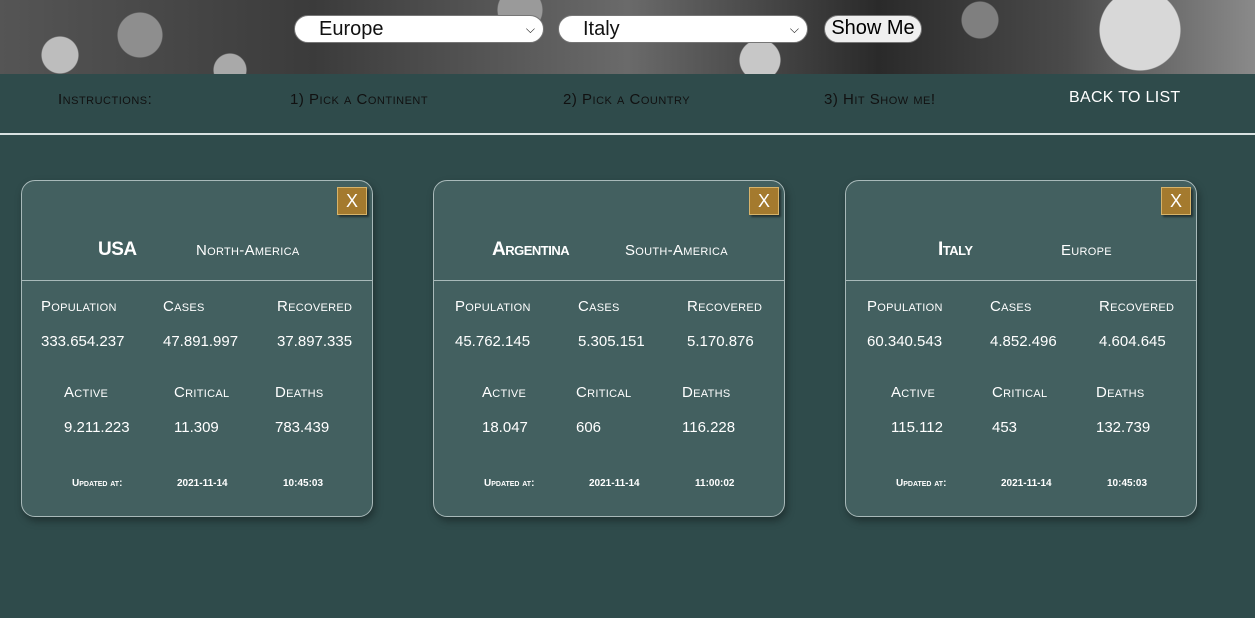 Image resolution: width=1255 pixels, height=618 pixels. Describe the element at coordinates (905, 341) in the screenshot. I see `population-value: 60.340.543` at that location.